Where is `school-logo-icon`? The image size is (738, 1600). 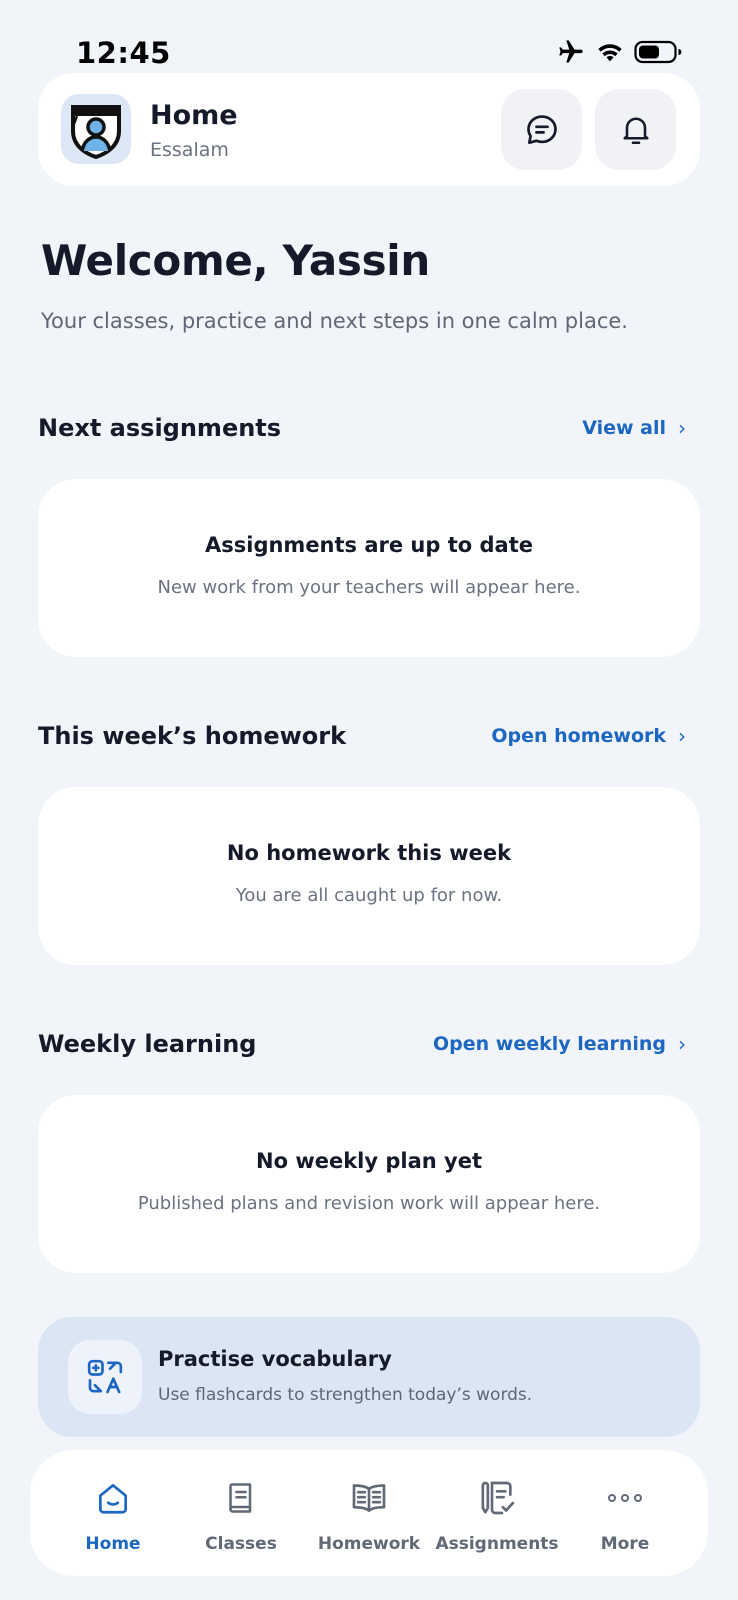 school-logo-icon is located at coordinates (96, 129).